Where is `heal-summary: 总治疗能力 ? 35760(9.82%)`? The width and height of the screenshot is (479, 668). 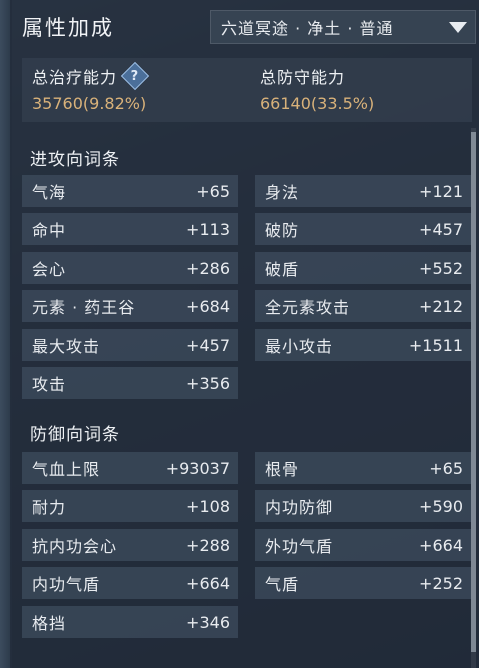 heal-summary: 总治疗能力 ? 35760(9.82%) is located at coordinates (91, 87).